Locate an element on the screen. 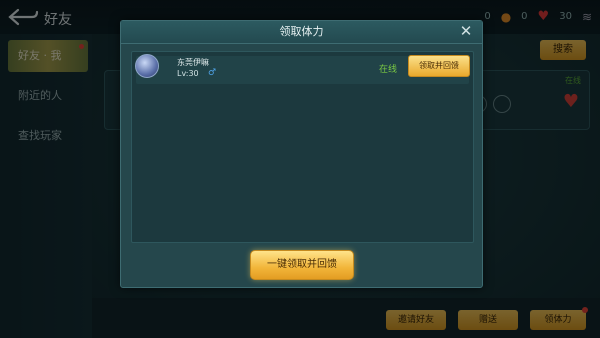 This screenshot has height=338, width=600. friend-level: Lv:30 is located at coordinates (188, 73).